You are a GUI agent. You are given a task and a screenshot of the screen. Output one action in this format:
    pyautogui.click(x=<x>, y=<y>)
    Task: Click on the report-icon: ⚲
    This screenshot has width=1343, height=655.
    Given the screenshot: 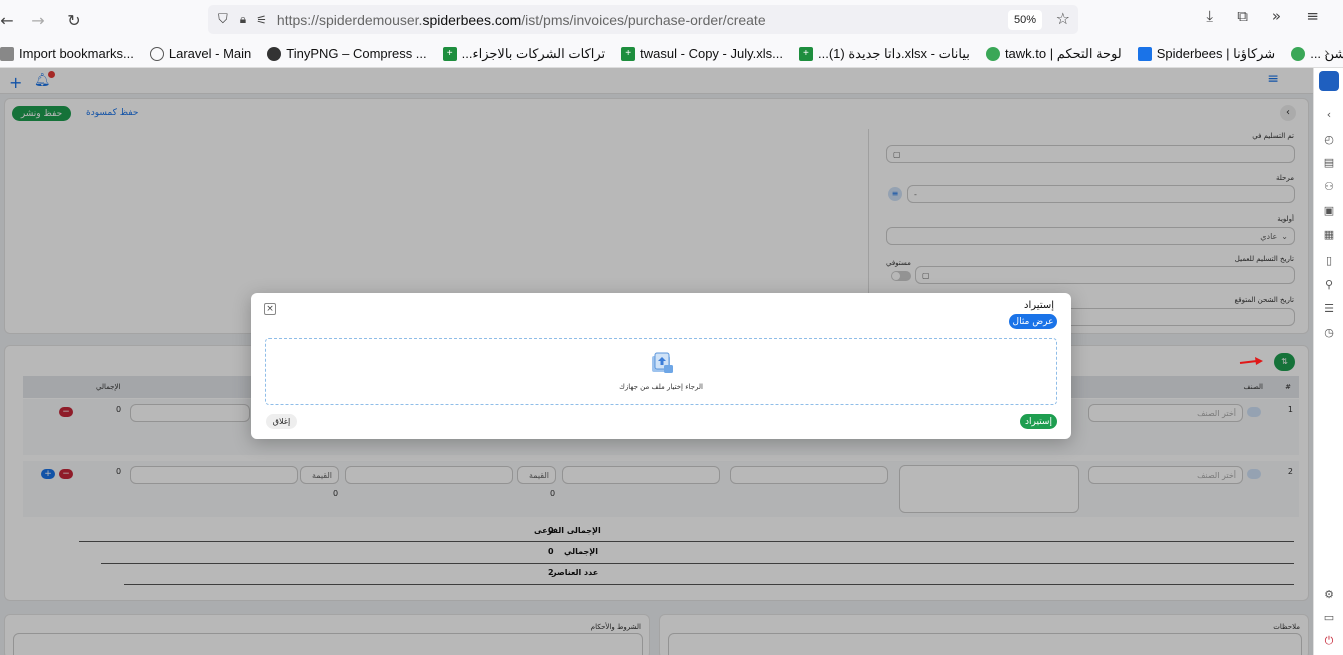 What is the action you would take?
    pyautogui.click(x=1329, y=285)
    